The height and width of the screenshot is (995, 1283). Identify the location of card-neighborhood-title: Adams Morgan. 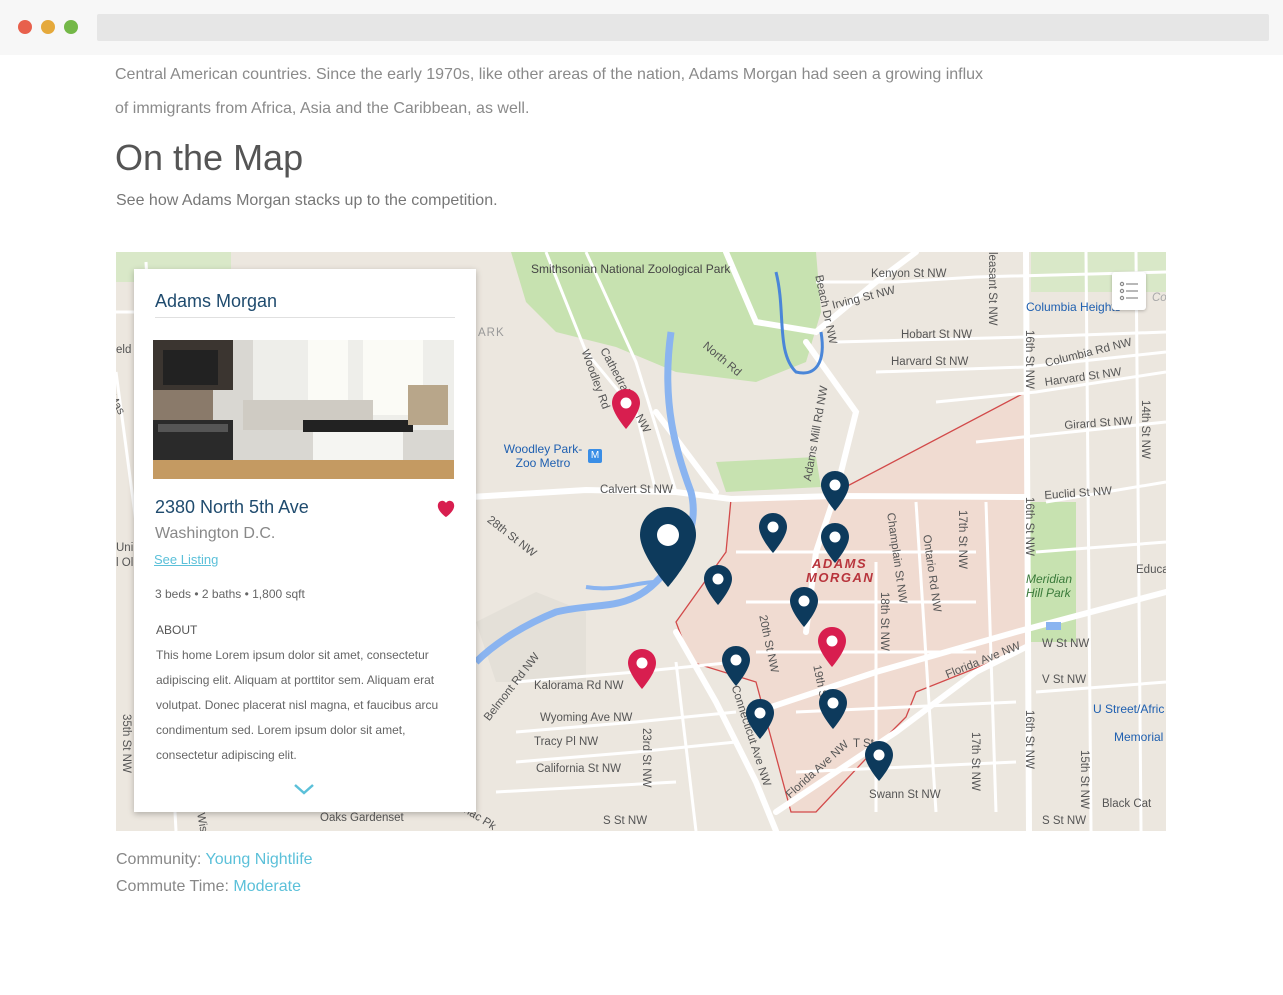
(216, 301).